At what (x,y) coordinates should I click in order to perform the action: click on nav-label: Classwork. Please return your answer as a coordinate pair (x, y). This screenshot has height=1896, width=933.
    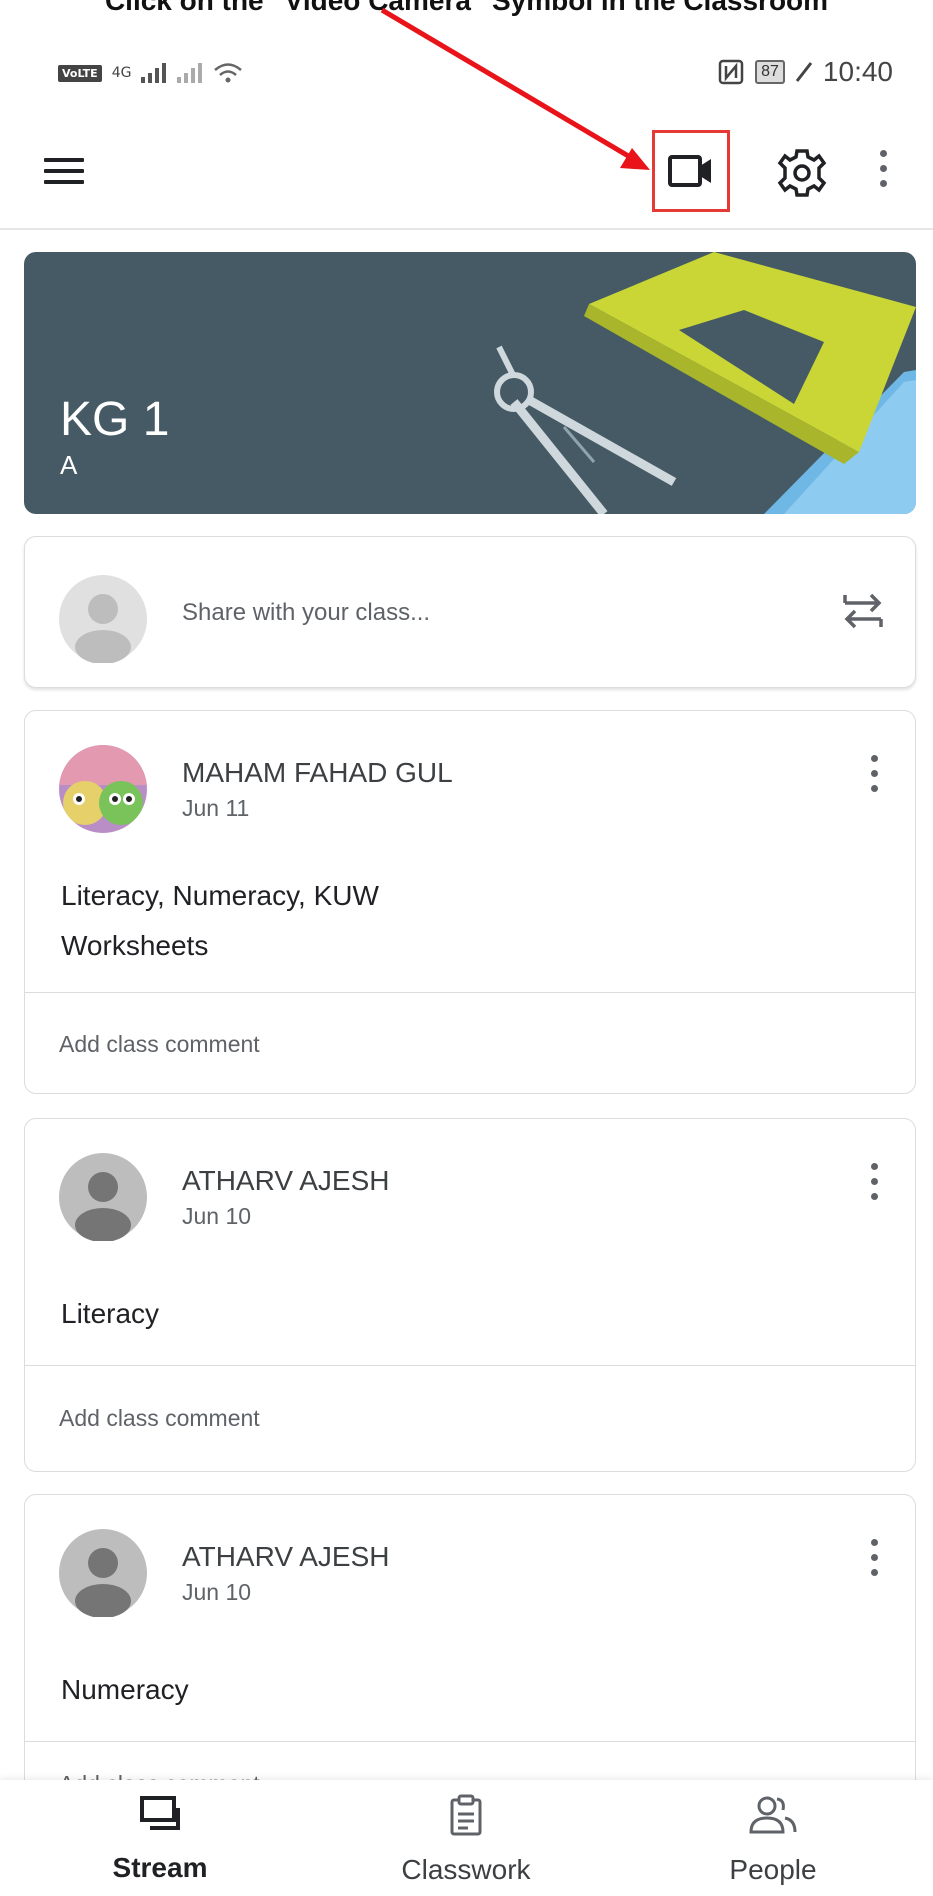
    Looking at the image, I should click on (466, 1869).